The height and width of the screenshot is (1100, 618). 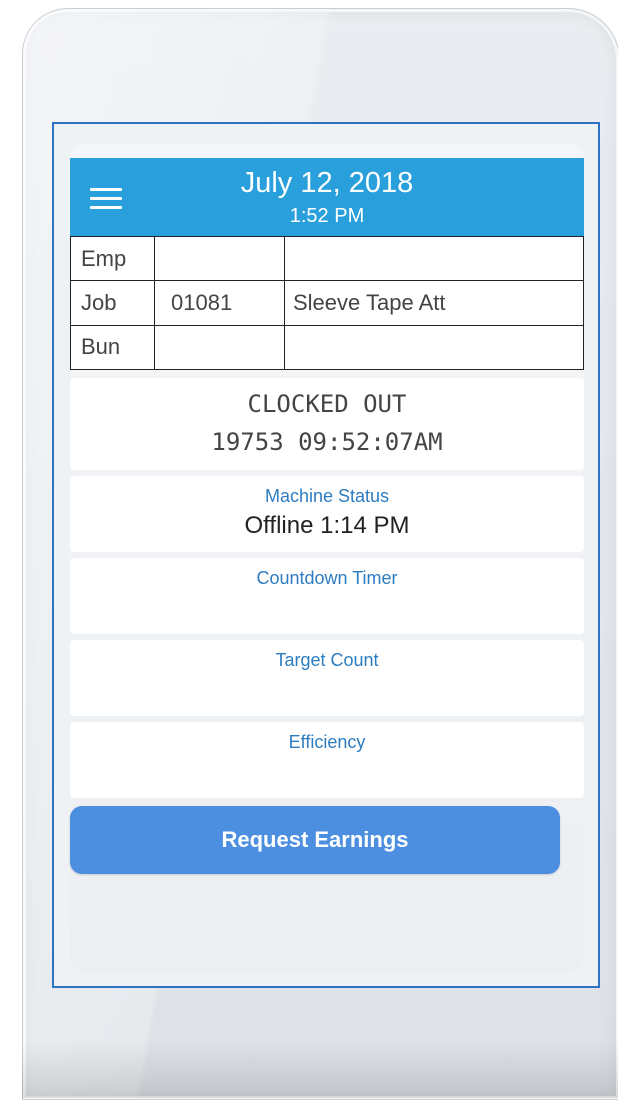 What do you see at coordinates (327, 742) in the screenshot?
I see `efficiency-label: Efficiency` at bounding box center [327, 742].